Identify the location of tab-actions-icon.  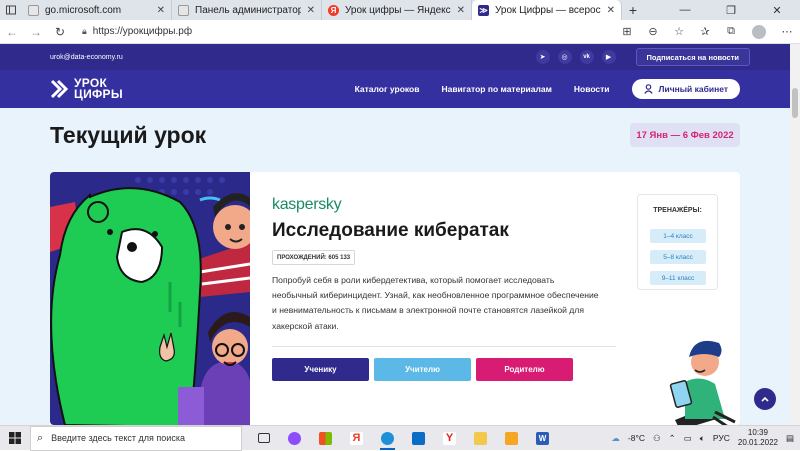
(11, 10).